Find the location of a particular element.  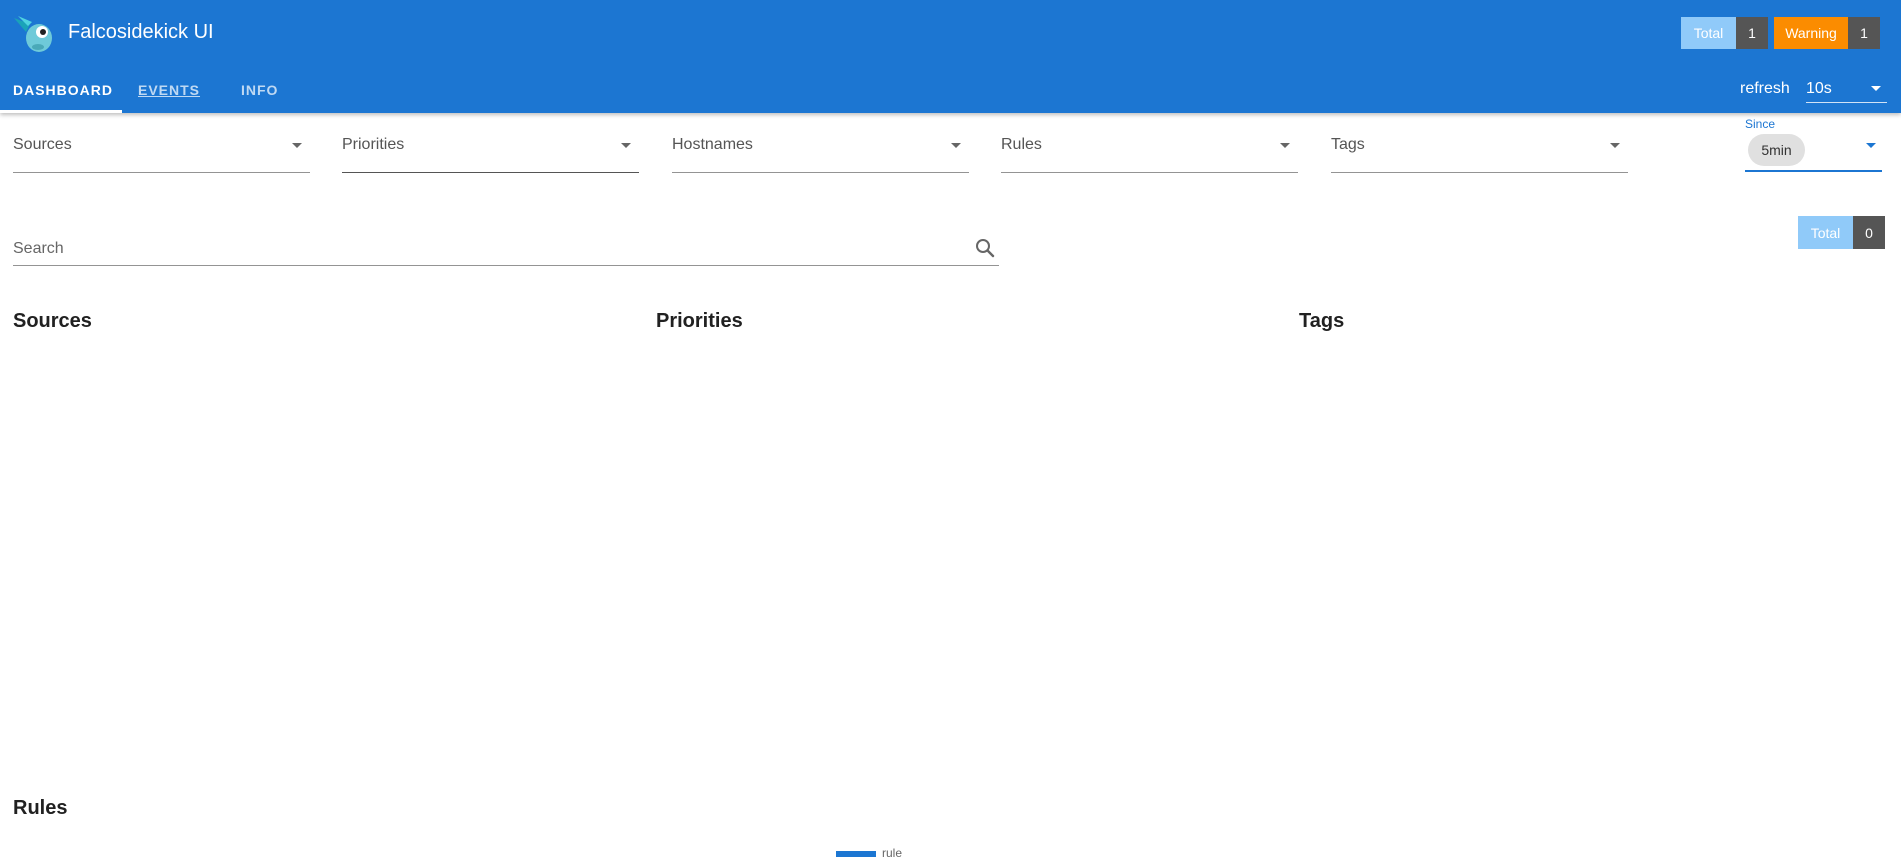

results-total-badge: Total 0 is located at coordinates (1841, 232).